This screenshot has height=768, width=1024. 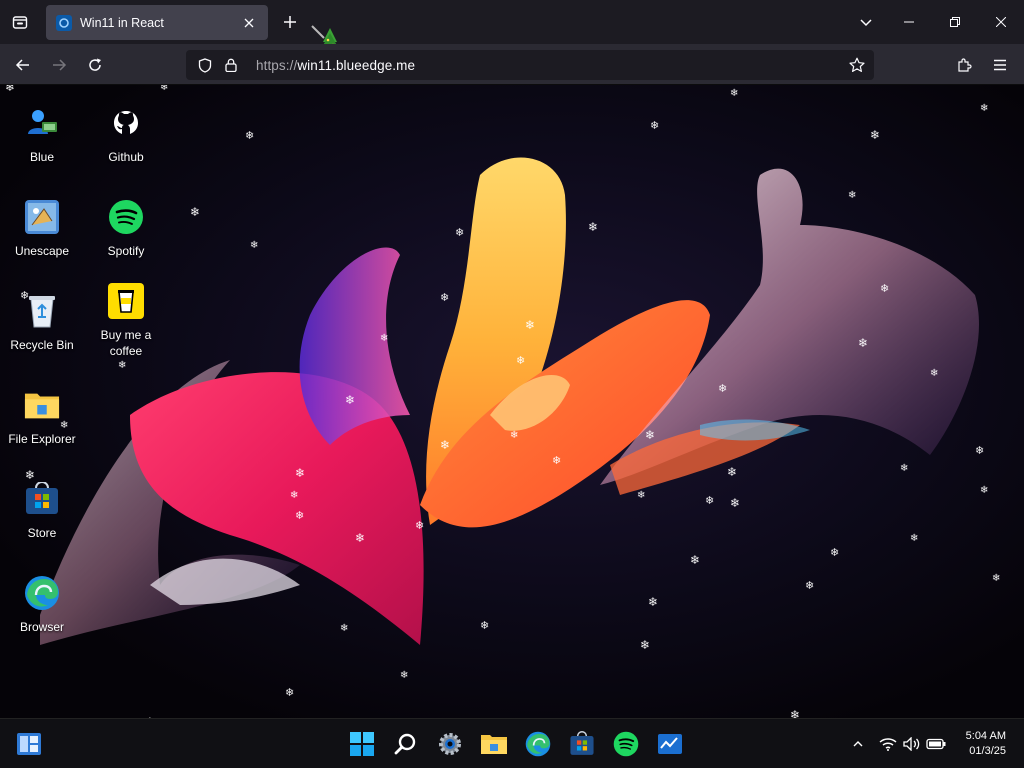 I want to click on desktop-icon-recycle-bin: Recycle Bin, so click(x=42, y=323).